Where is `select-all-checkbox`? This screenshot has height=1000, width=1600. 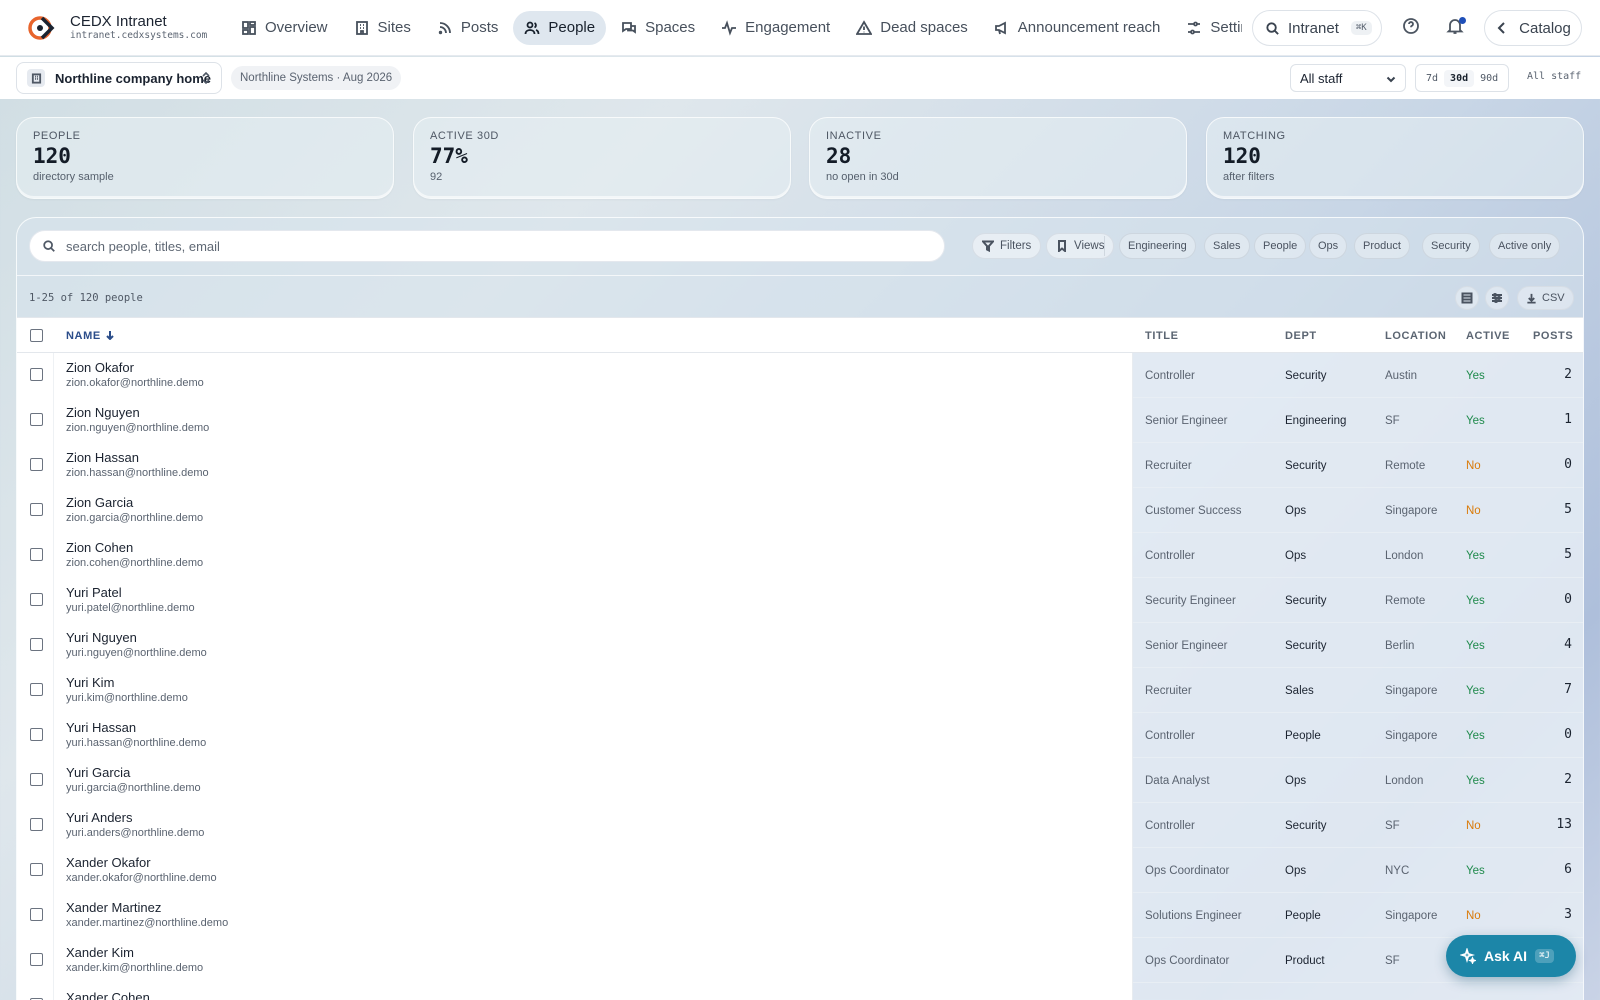 select-all-checkbox is located at coordinates (36, 335).